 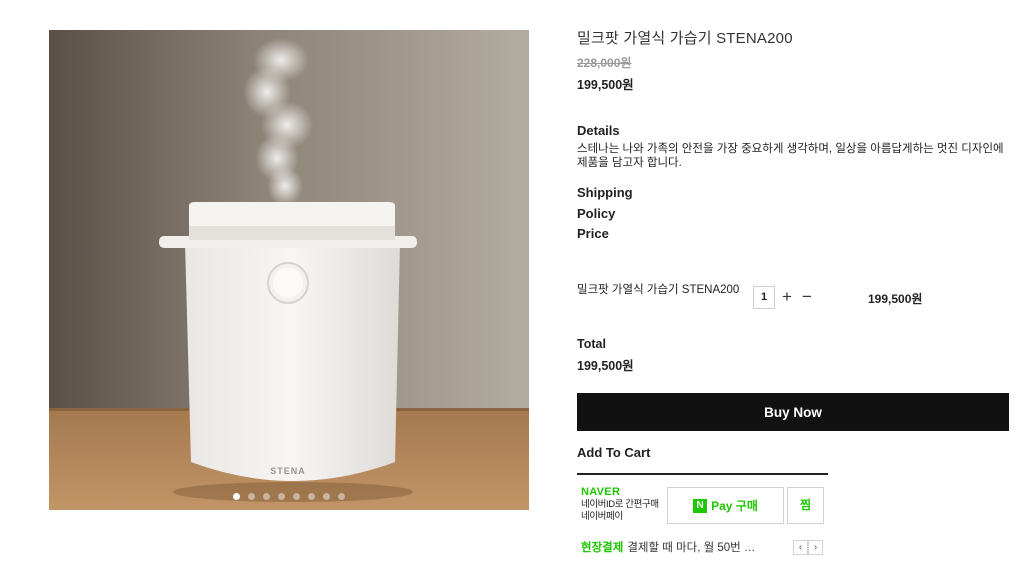 I want to click on option-price: 199,500원, so click(x=895, y=299).